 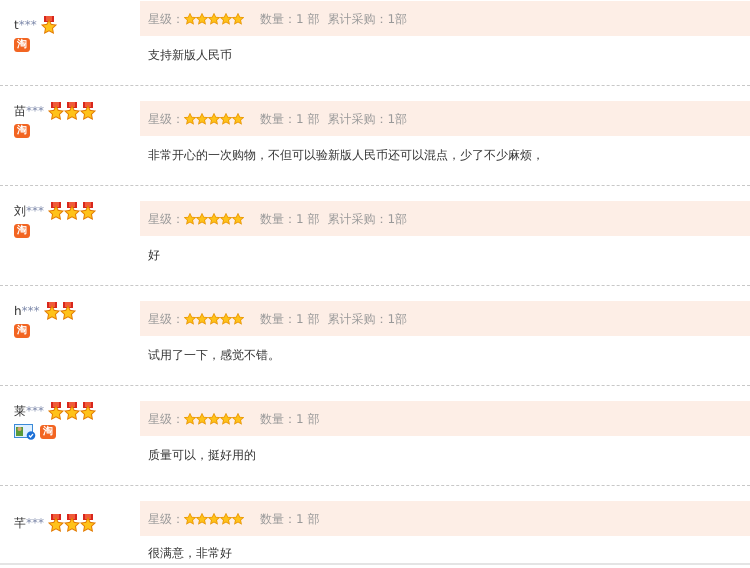 What do you see at coordinates (29, 523) in the screenshot?
I see `username: 芊***` at bounding box center [29, 523].